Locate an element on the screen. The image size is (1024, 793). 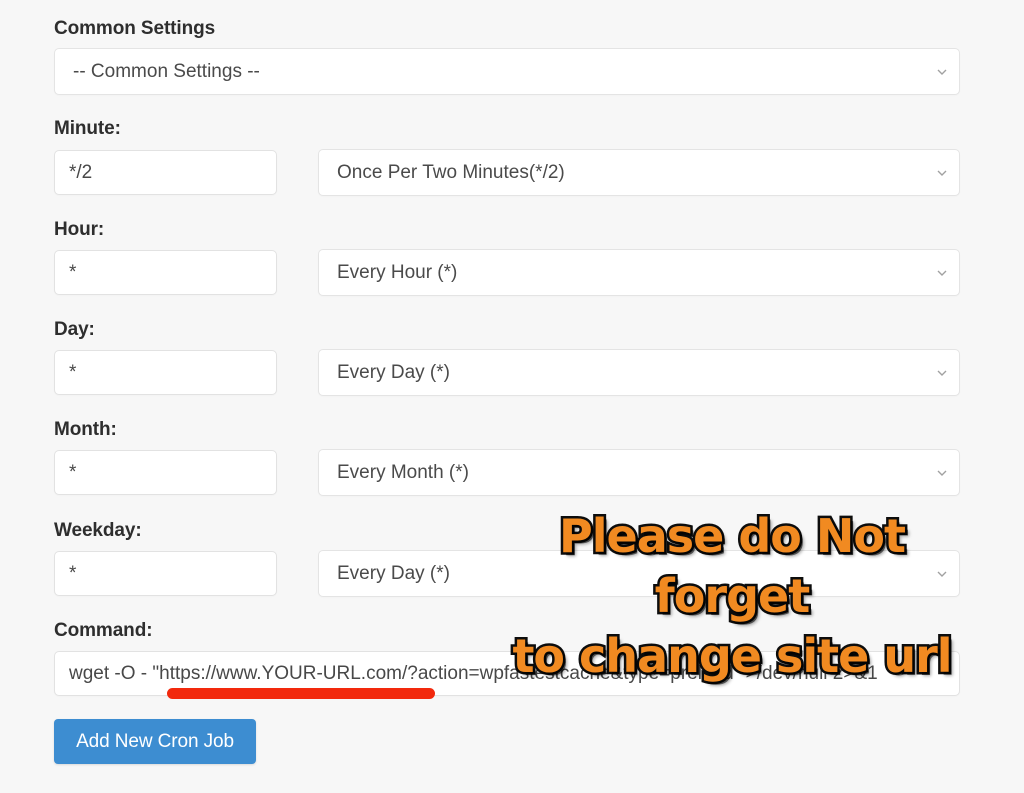
add-new-cron-job-button: Add New Cron Job is located at coordinates (155, 741).